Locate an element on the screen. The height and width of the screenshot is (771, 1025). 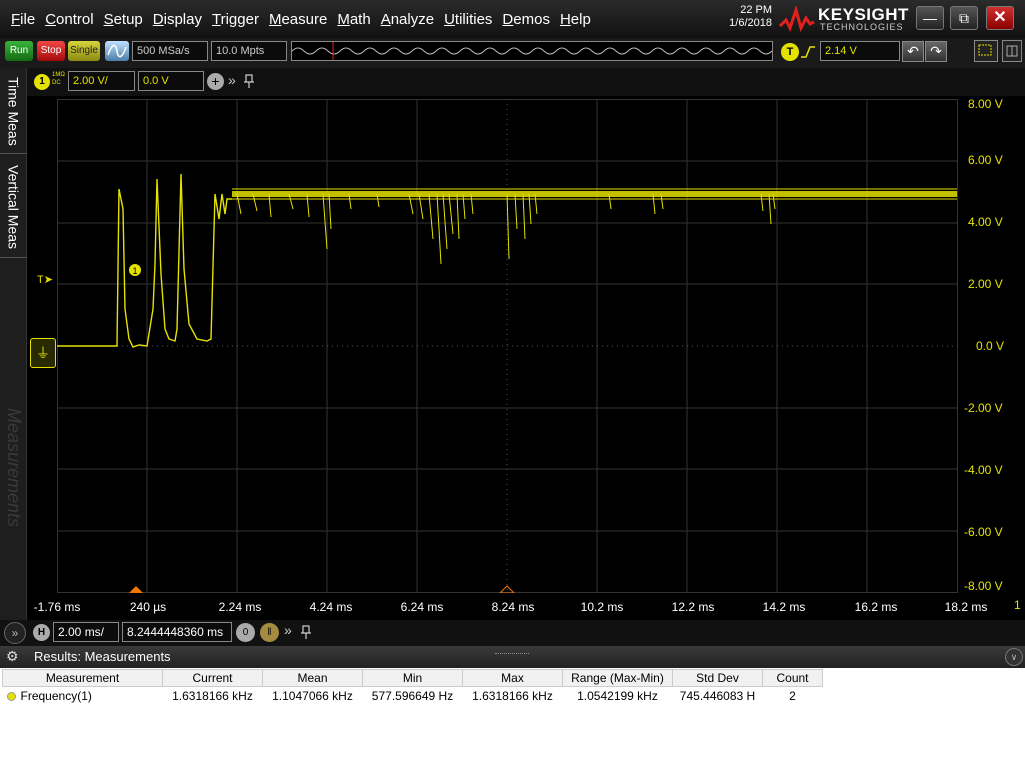
horizontal-more-button: » is located at coordinates (288, 630).